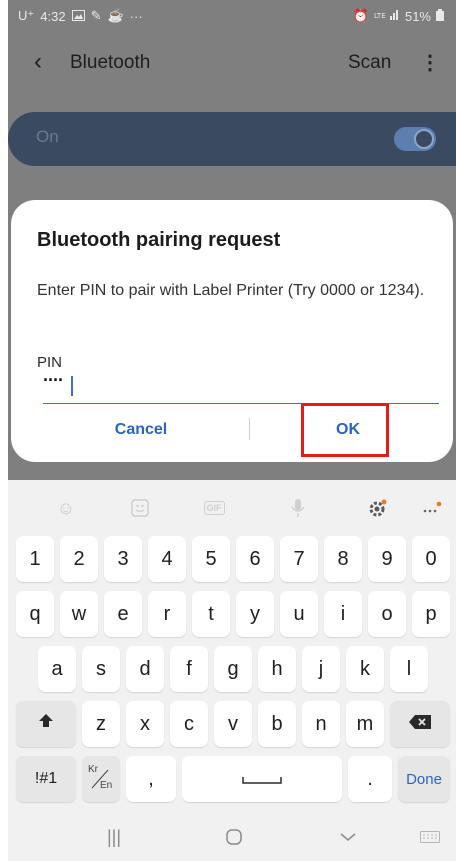 This screenshot has width=456, height=861. I want to click on key-d: d, so click(145, 669).